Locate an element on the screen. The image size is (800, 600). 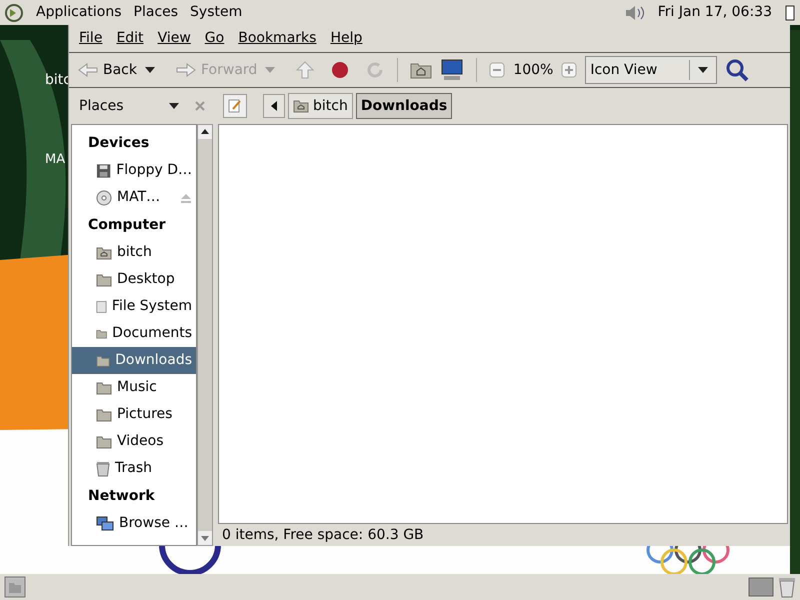
back-arrow-icon is located at coordinates (88, 70).